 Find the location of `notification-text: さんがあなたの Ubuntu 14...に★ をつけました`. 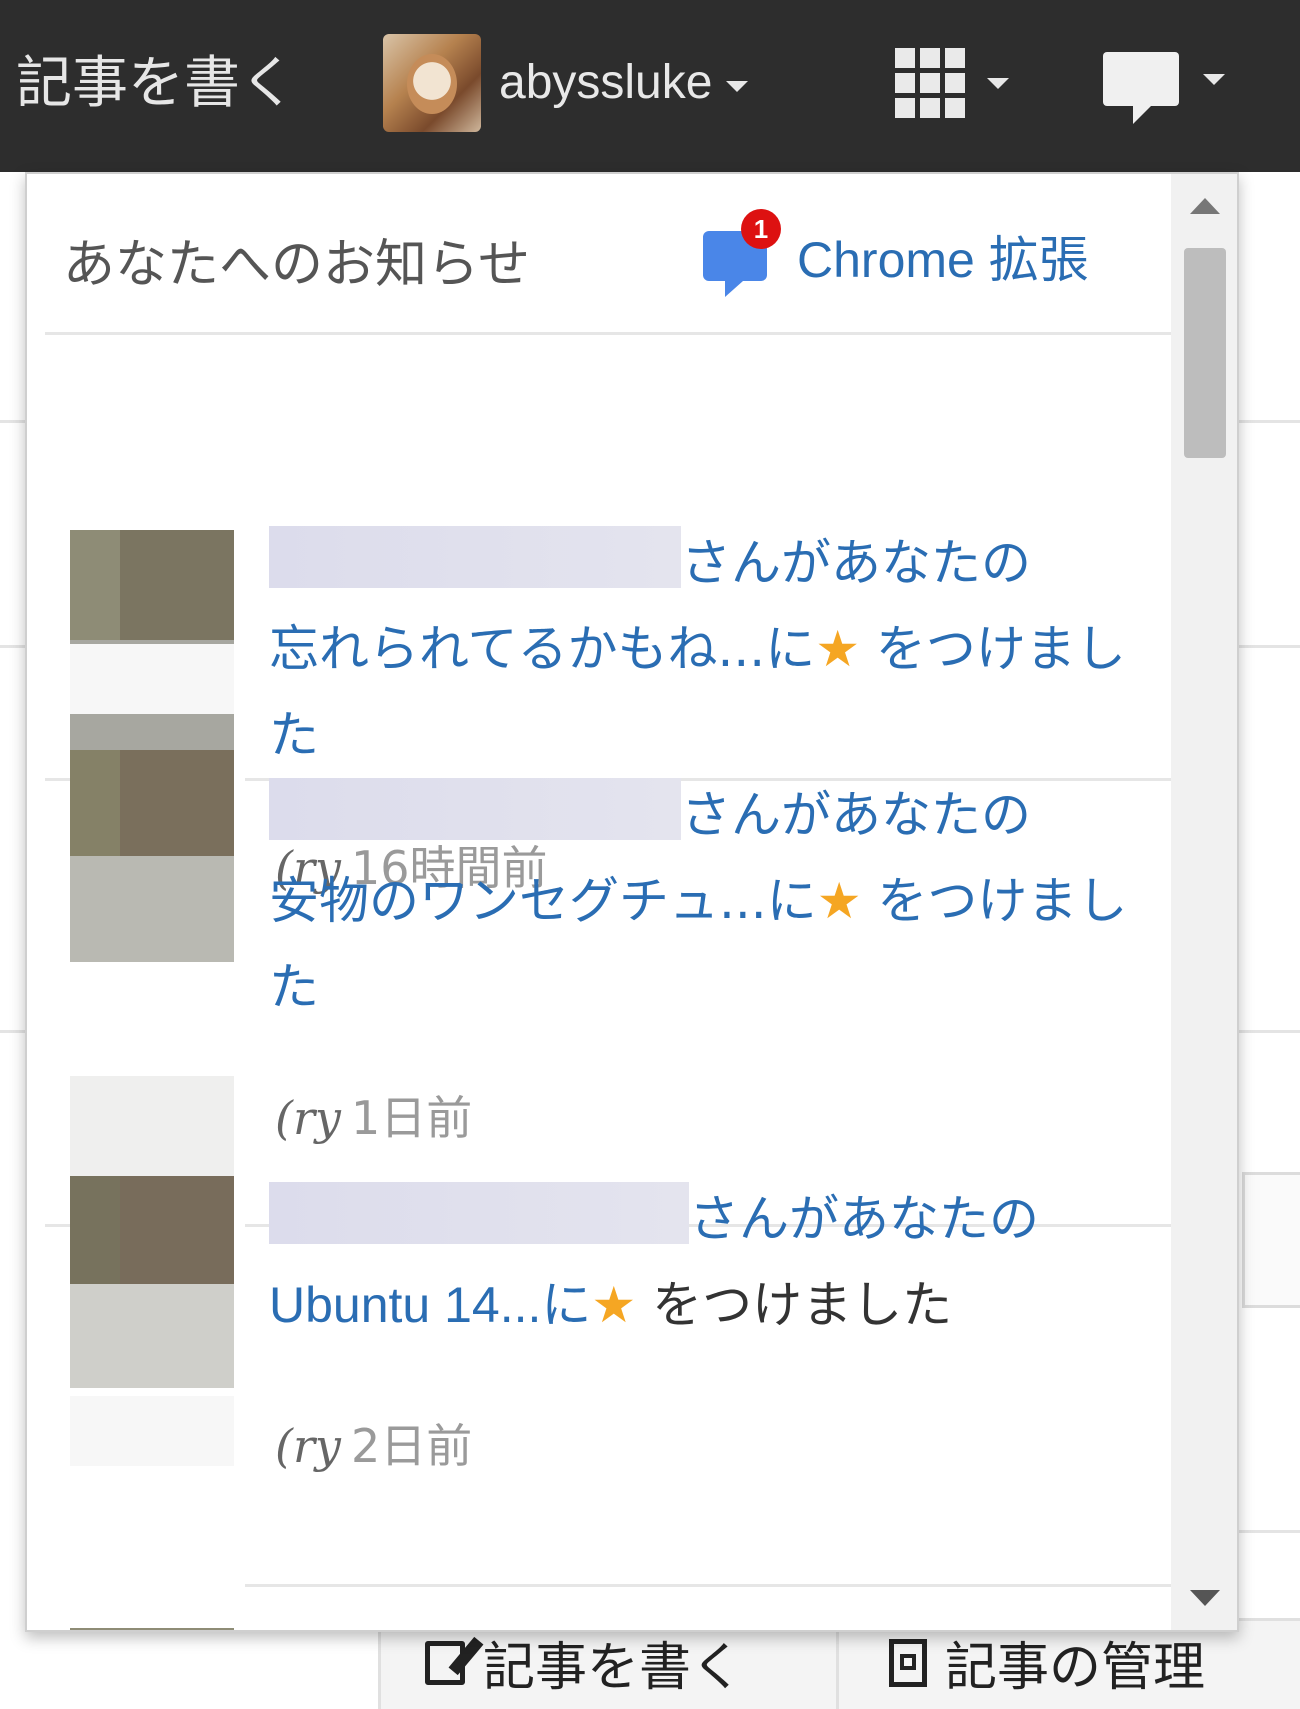

notification-text: さんがあなたの Ubuntu 14...に★ をつけました is located at coordinates (704, 1262).